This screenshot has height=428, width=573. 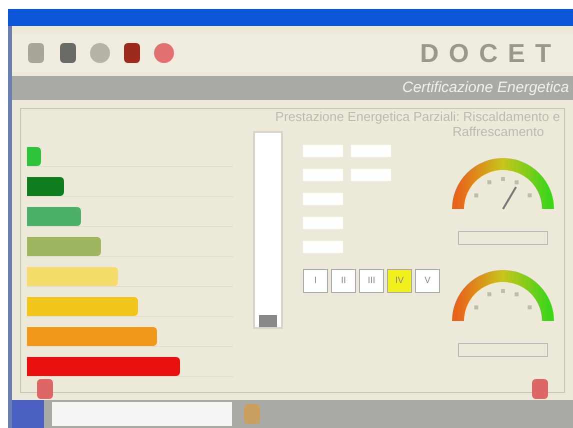 I want to click on class-button: I, so click(x=315, y=281).